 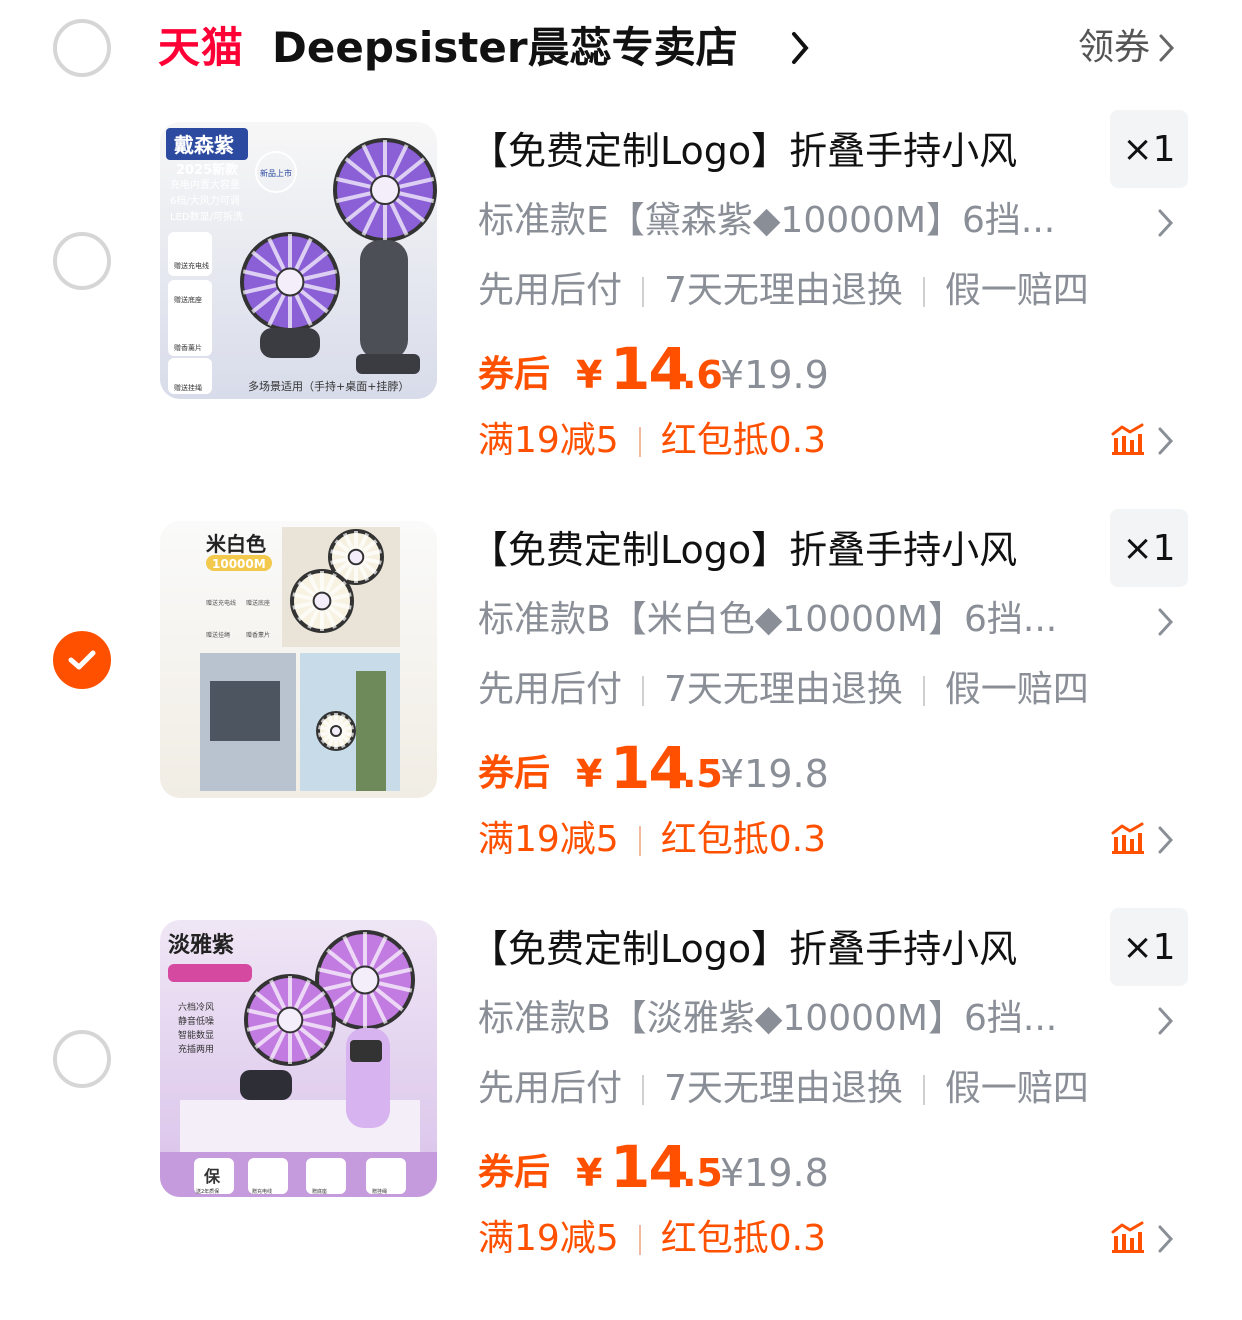 What do you see at coordinates (212, 1176) in the screenshot?
I see `thumb-seal: 保` at bounding box center [212, 1176].